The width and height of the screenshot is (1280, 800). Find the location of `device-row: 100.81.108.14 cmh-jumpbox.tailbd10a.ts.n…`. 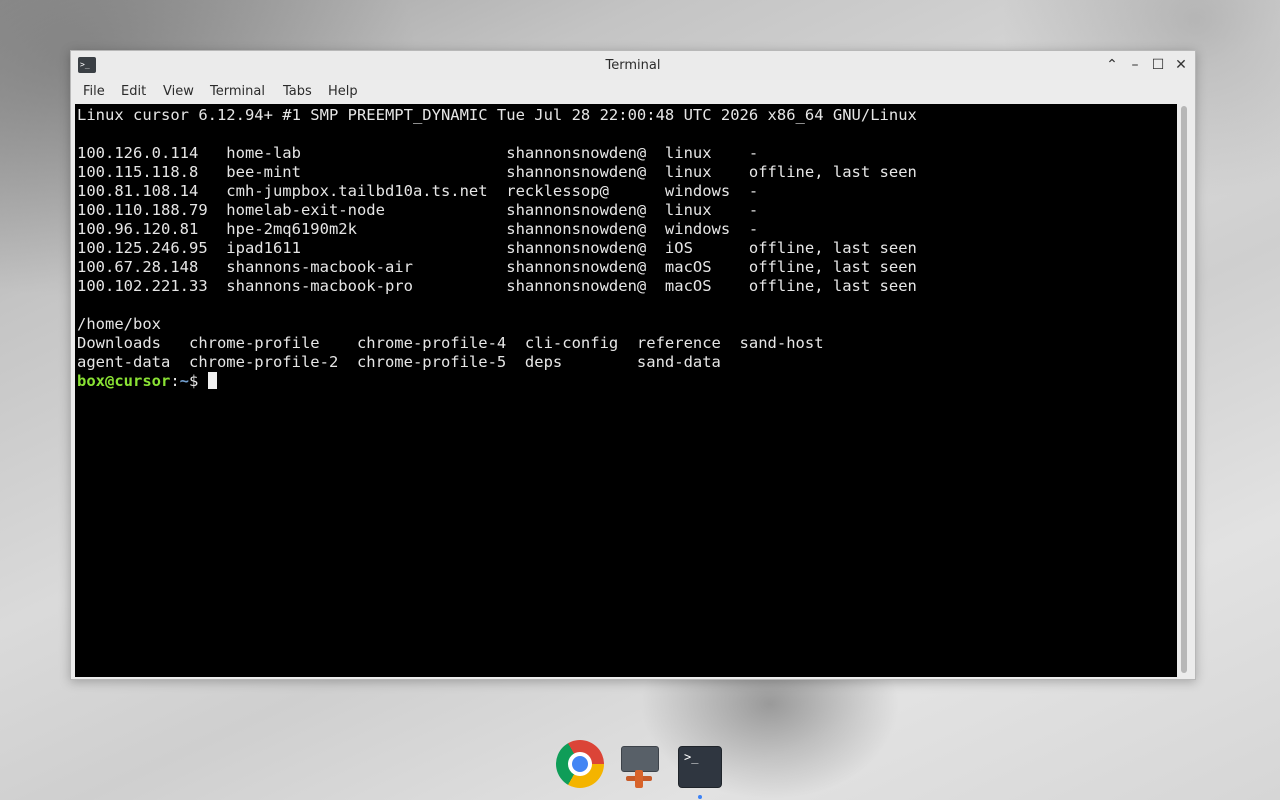

device-row: 100.81.108.14 cmh-jumpbox.tailbd10a.ts.n… is located at coordinates (418, 191).